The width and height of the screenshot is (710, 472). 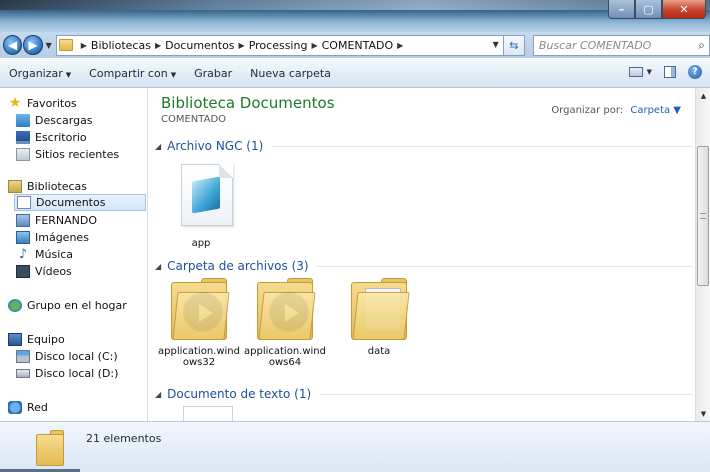 I want to click on preview-pane-icon, so click(x=670, y=72).